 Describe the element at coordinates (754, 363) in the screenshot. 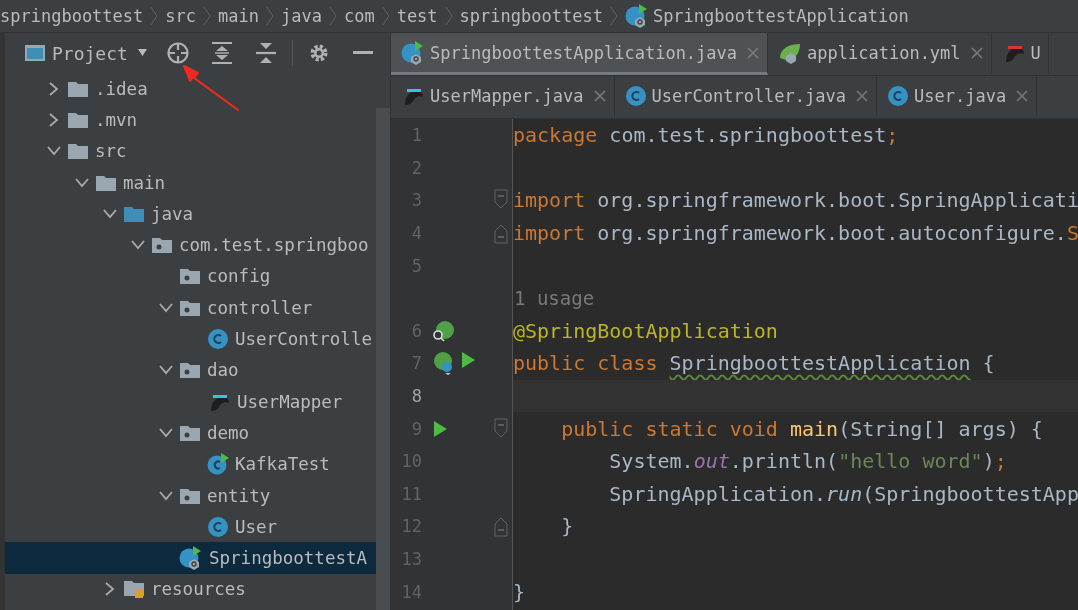

I see `code-line: public class SpringboottestApplication {` at that location.